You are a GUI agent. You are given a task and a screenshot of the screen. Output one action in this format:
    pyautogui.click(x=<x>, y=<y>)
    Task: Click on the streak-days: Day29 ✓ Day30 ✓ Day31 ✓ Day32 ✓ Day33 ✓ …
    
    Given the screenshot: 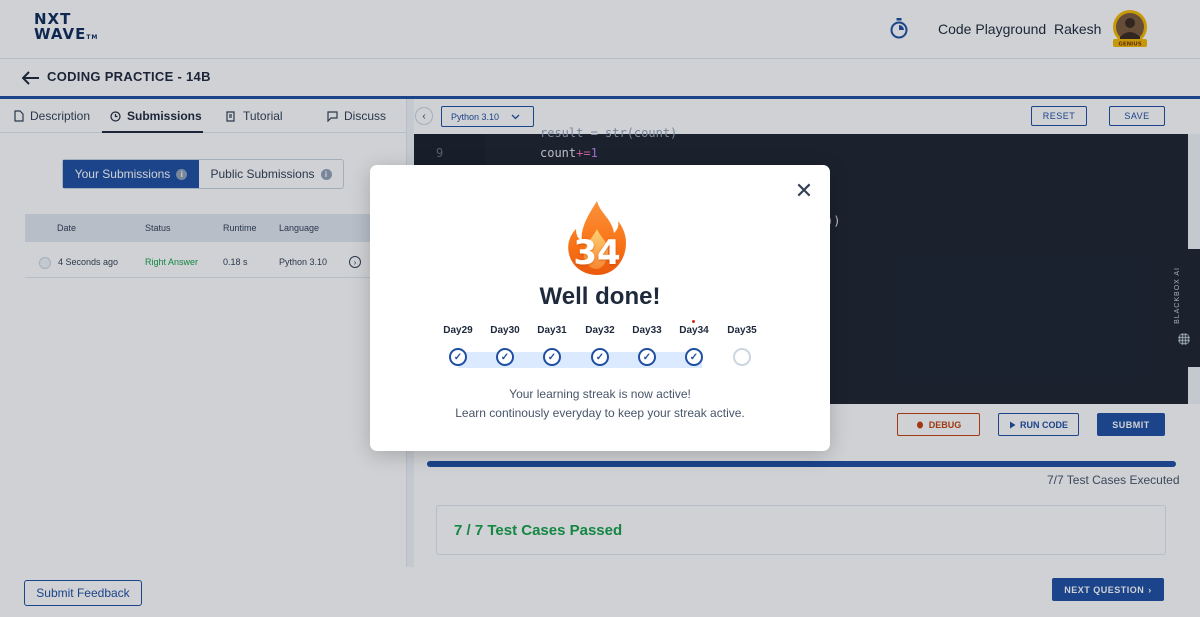 What is the action you would take?
    pyautogui.click(x=600, y=347)
    